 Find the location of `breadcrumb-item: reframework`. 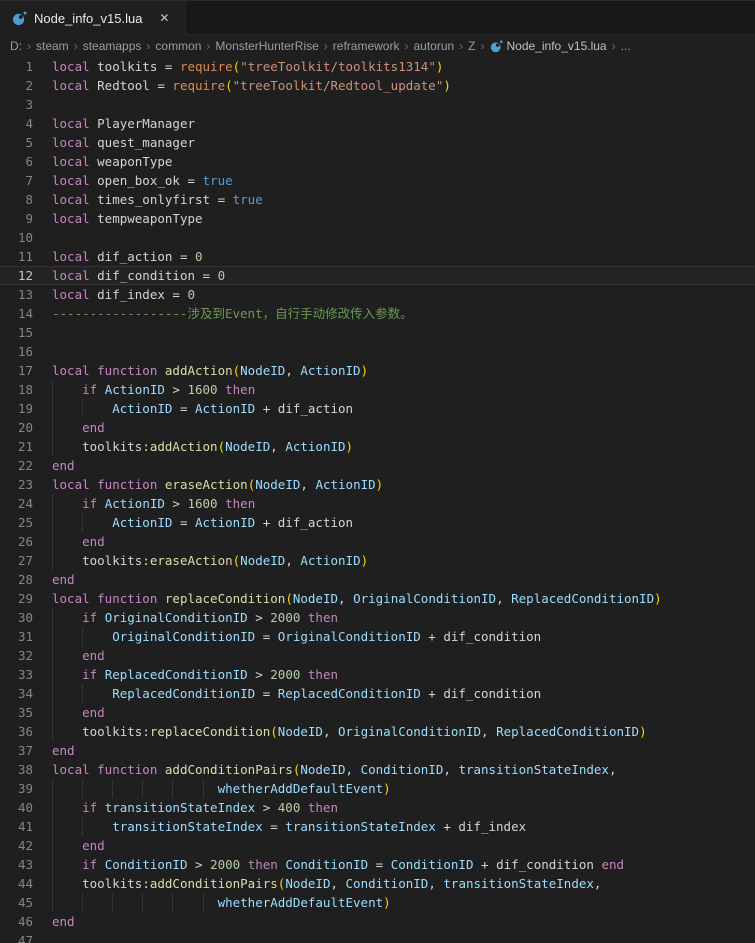

breadcrumb-item: reframework is located at coordinates (366, 46).